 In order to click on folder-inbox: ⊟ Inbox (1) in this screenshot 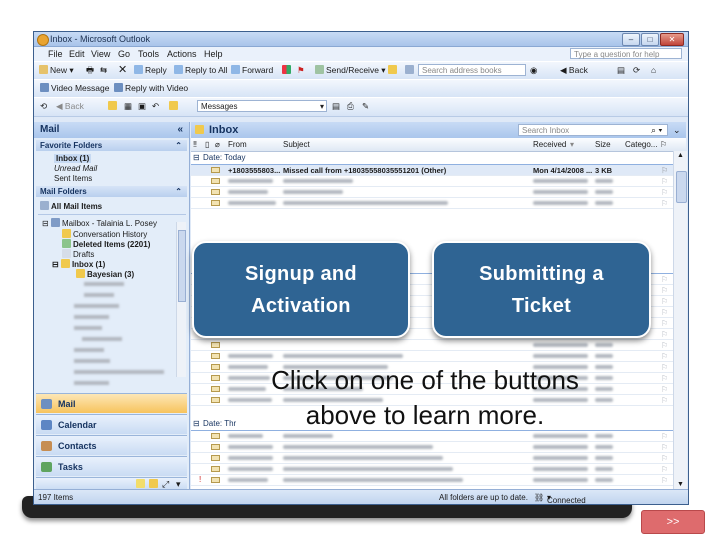, I will do `click(78, 264)`.